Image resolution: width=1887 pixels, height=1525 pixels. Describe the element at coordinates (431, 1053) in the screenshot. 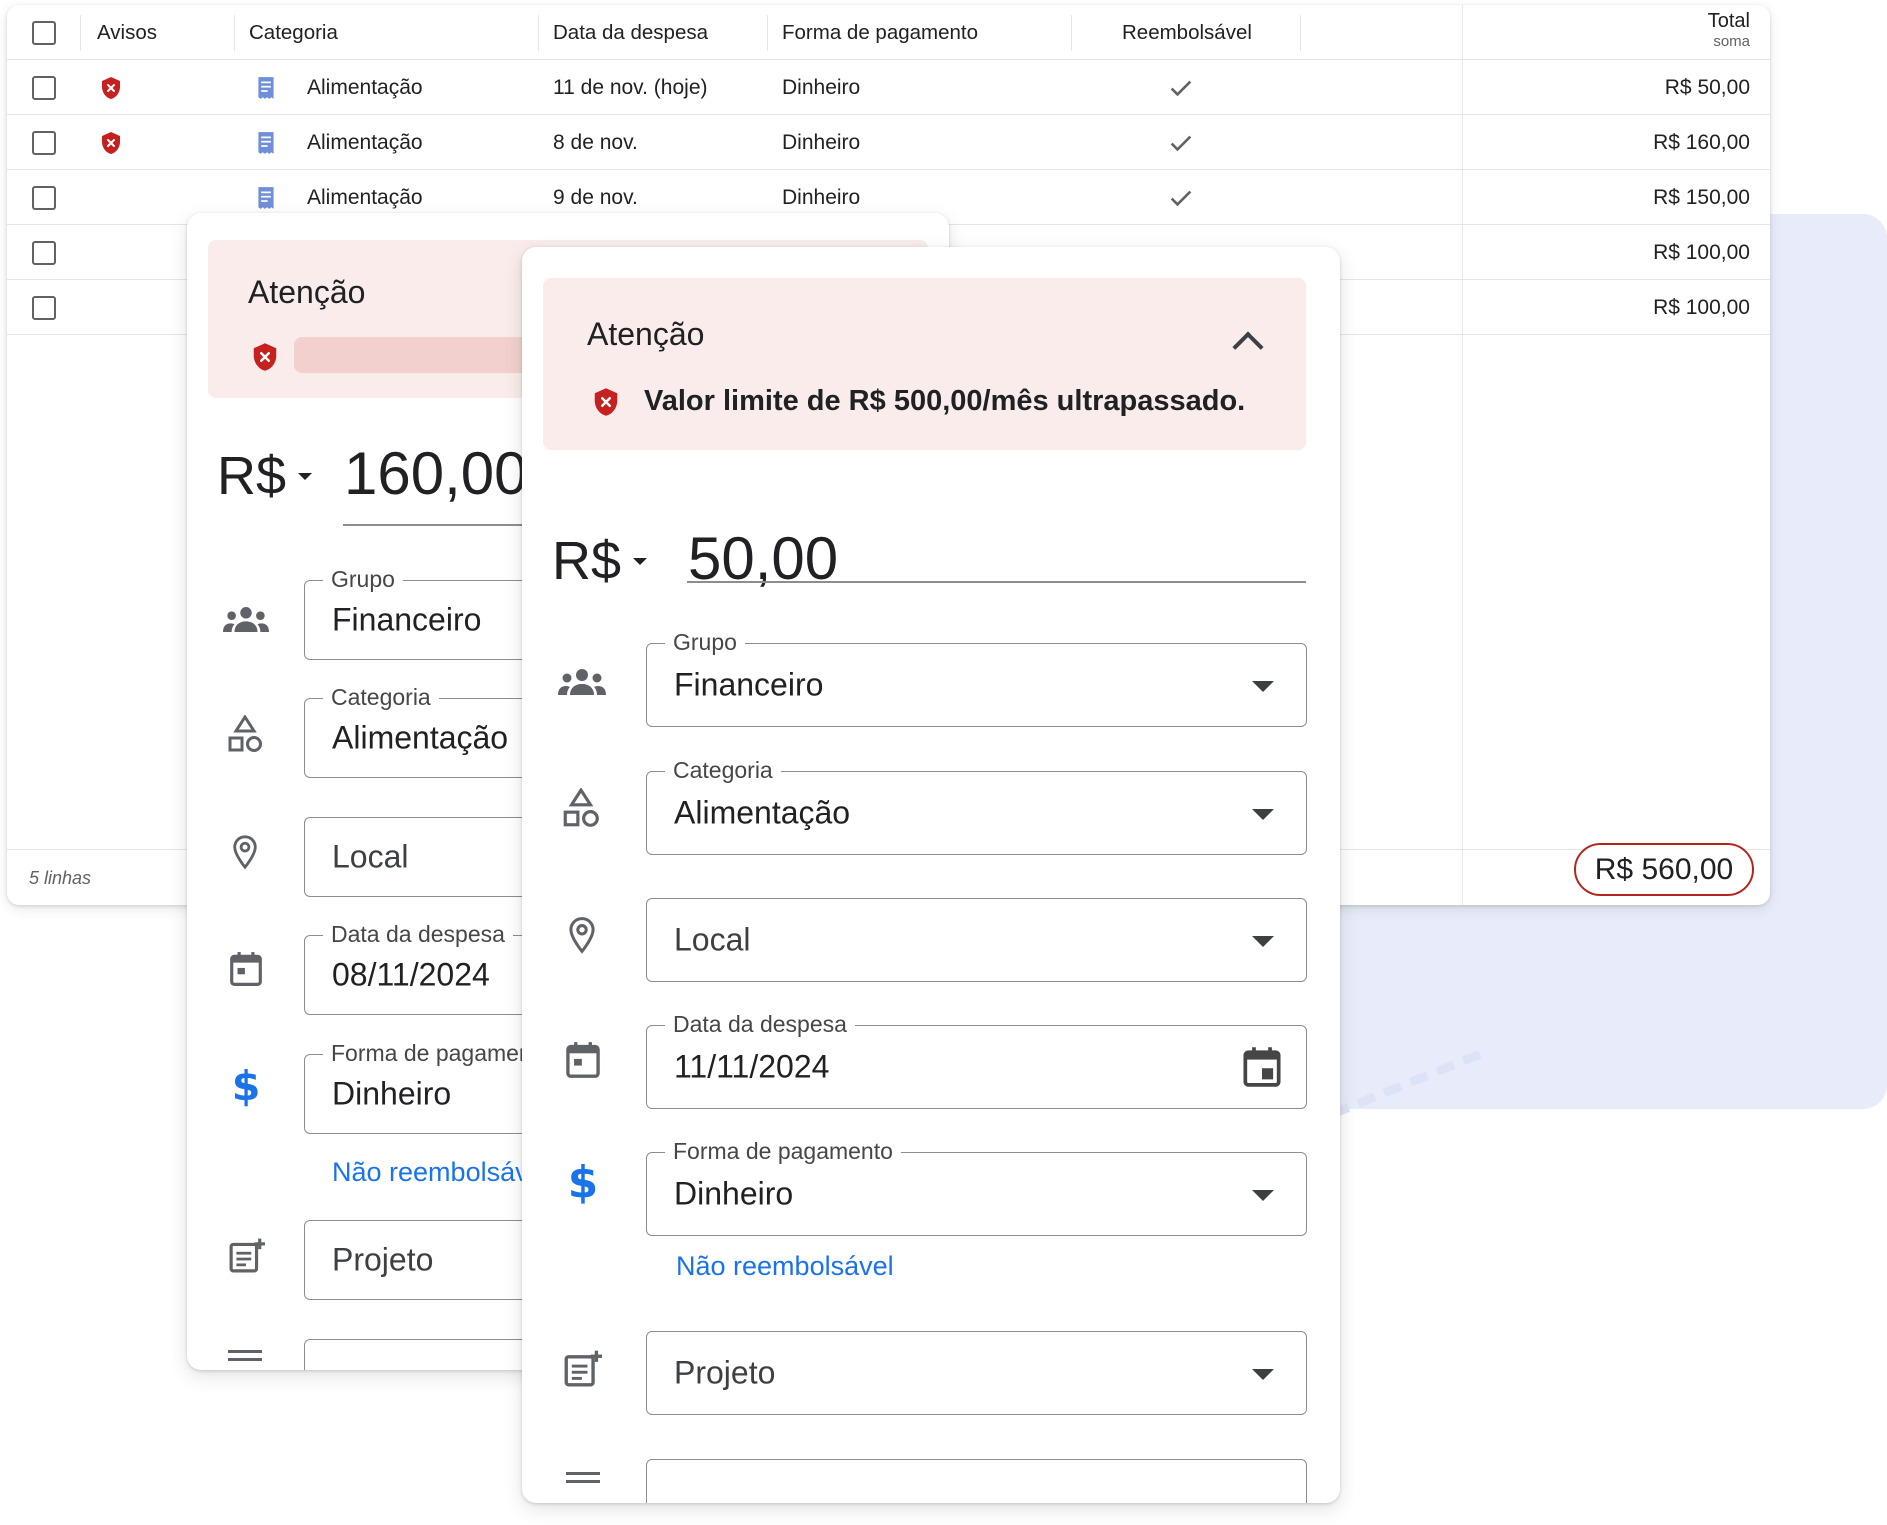

I see `forma-pagamento-label: Forma de pagamen` at that location.